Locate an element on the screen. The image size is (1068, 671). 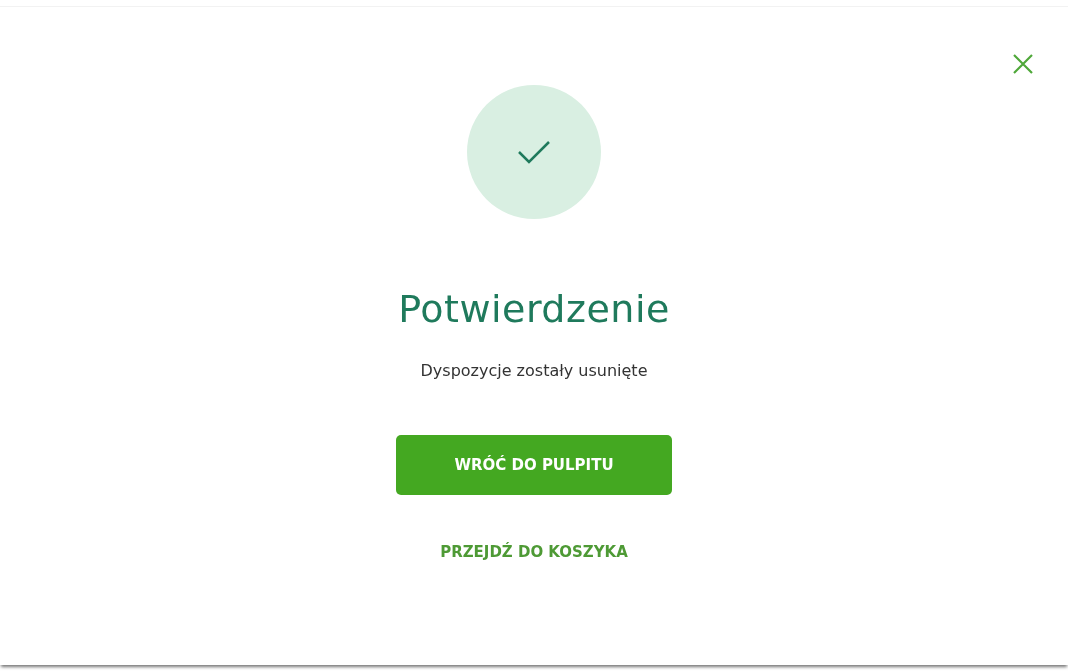
go-to-cart-link: PRZEJDŹ DO KOSZYKA is located at coordinates (534, 552).